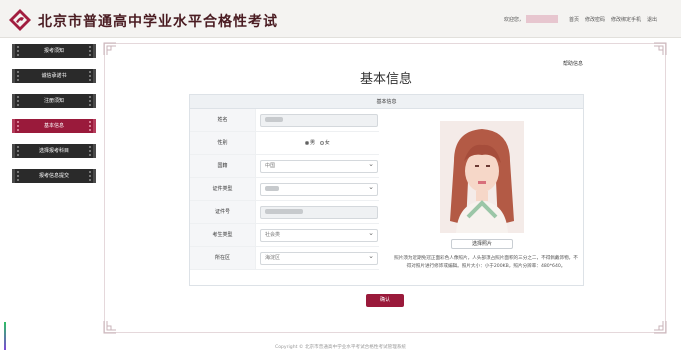  I want to click on candidate-type-select: 社会类, so click(319, 235).